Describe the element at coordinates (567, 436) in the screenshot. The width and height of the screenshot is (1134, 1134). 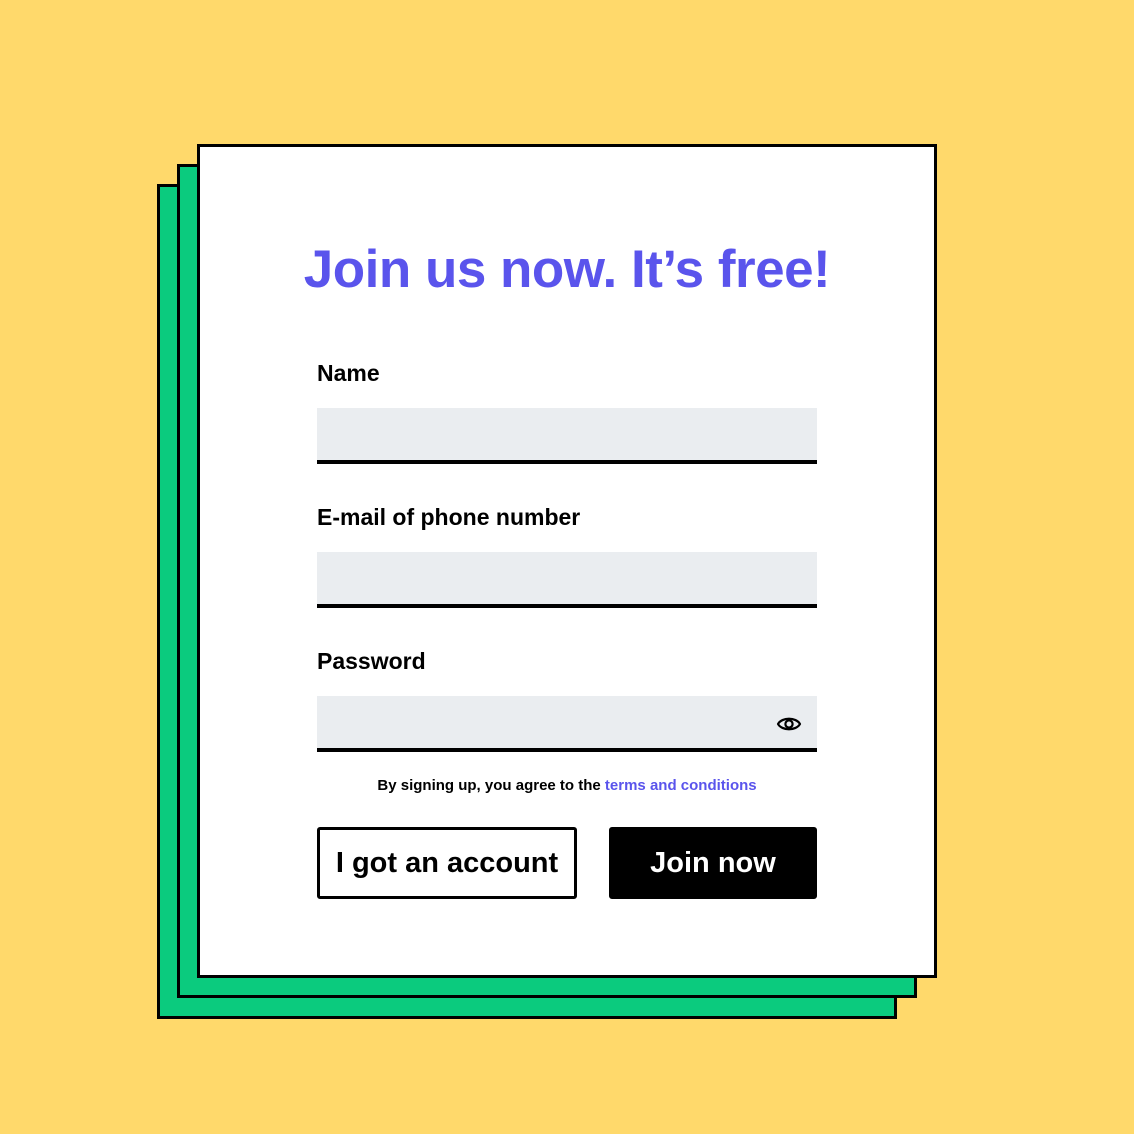
I see `name-input` at that location.